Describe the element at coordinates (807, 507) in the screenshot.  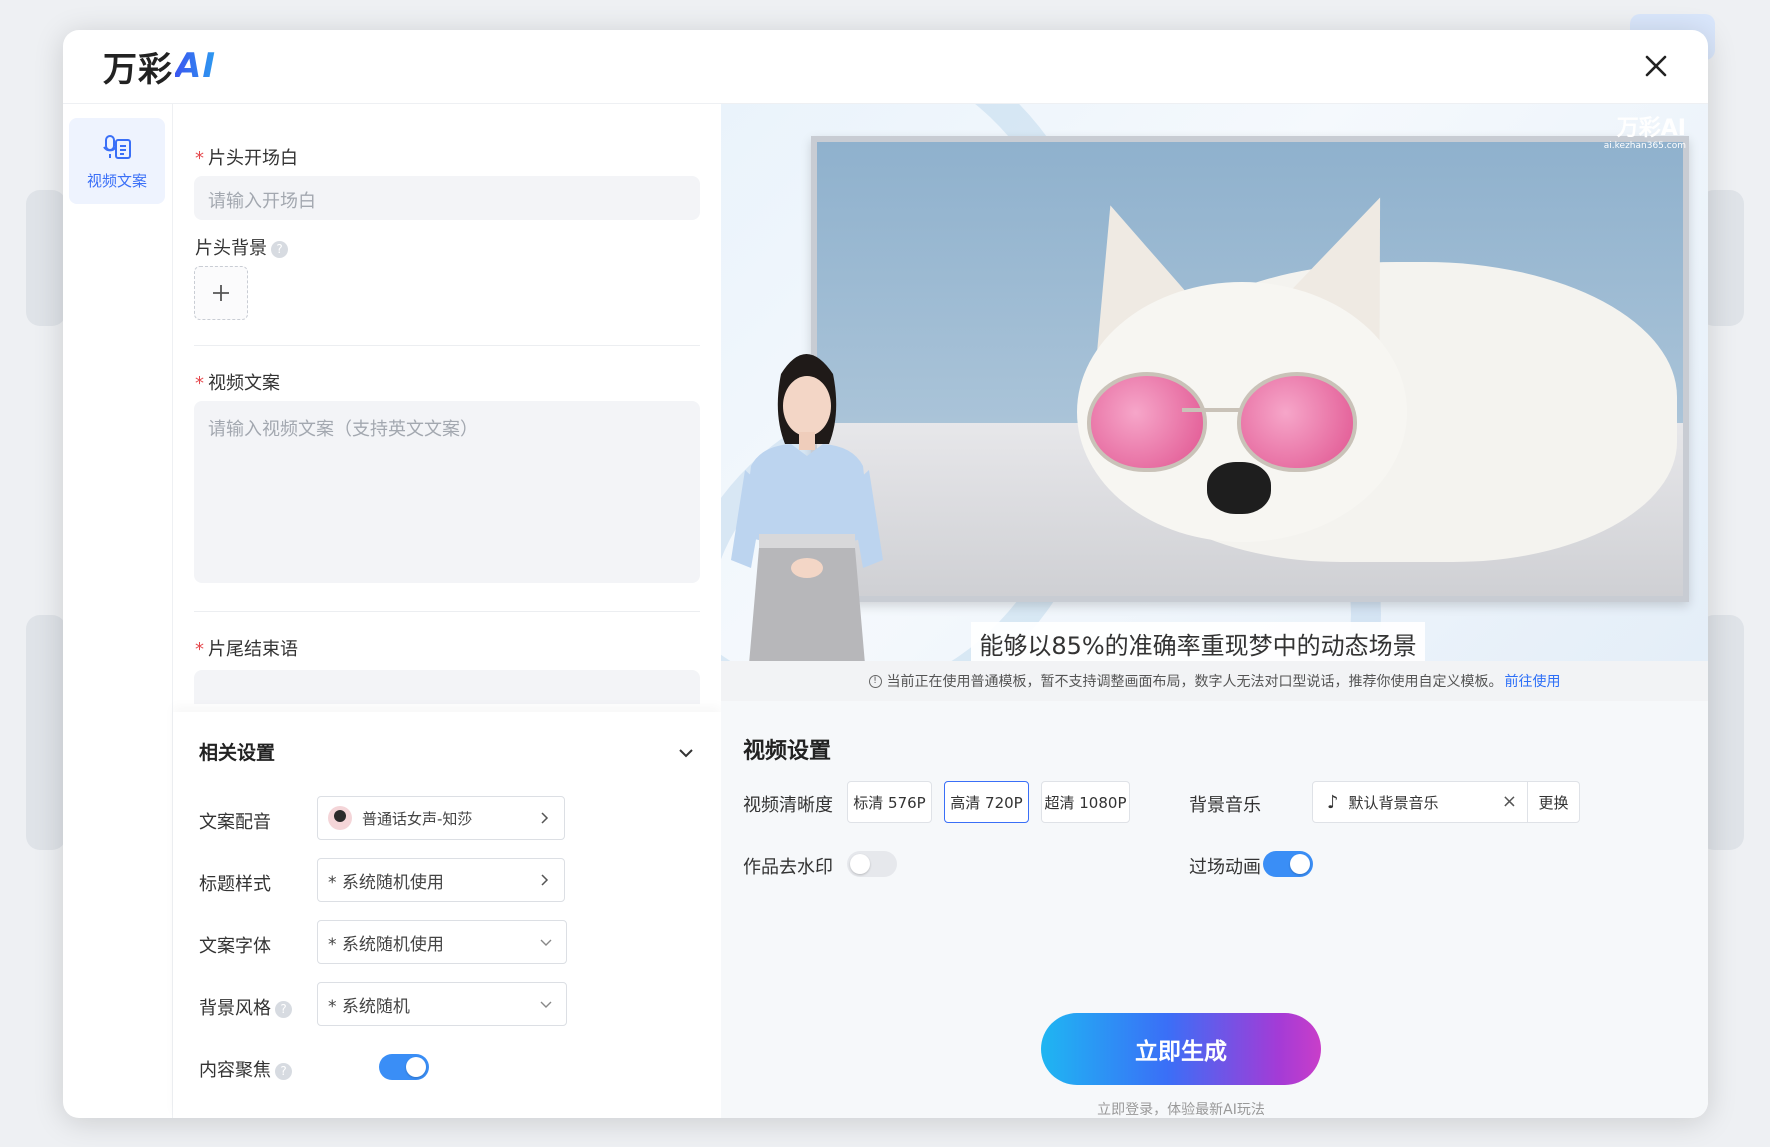
I see `digital-presenter` at that location.